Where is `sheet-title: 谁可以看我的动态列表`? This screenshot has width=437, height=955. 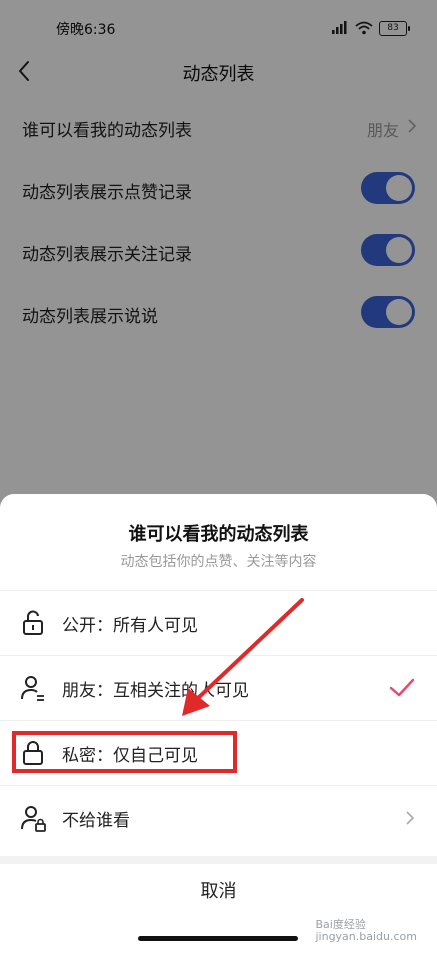 sheet-title: 谁可以看我的动态列表 is located at coordinates (218, 534).